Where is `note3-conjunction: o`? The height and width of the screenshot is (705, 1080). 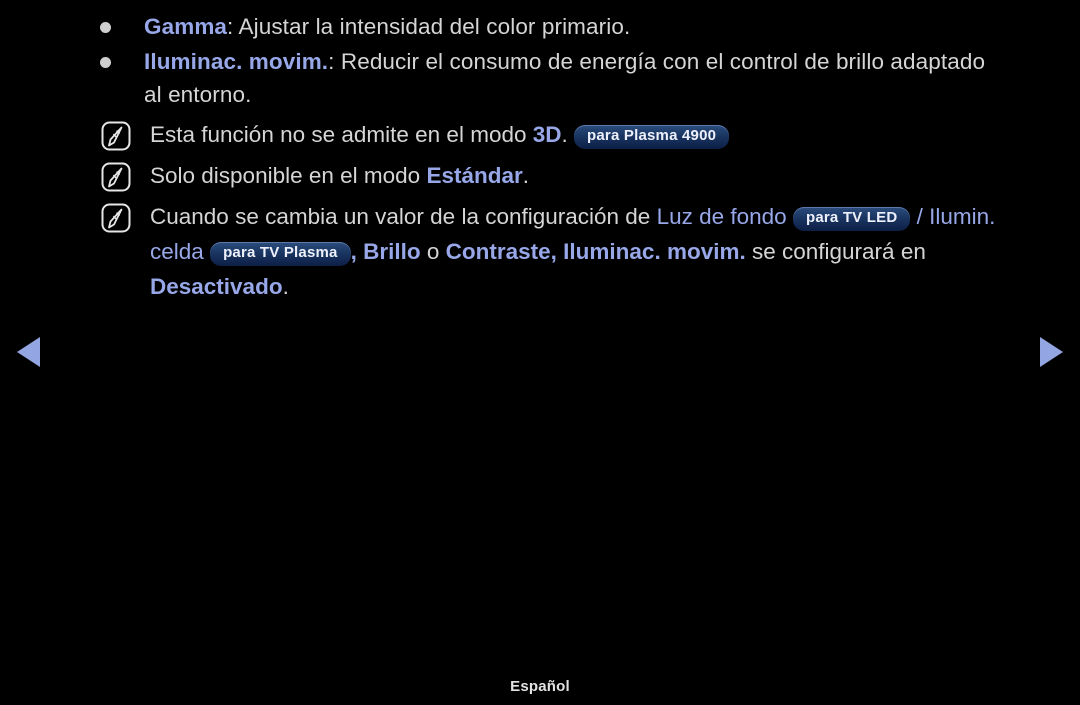
note3-conjunction: o is located at coordinates (433, 251).